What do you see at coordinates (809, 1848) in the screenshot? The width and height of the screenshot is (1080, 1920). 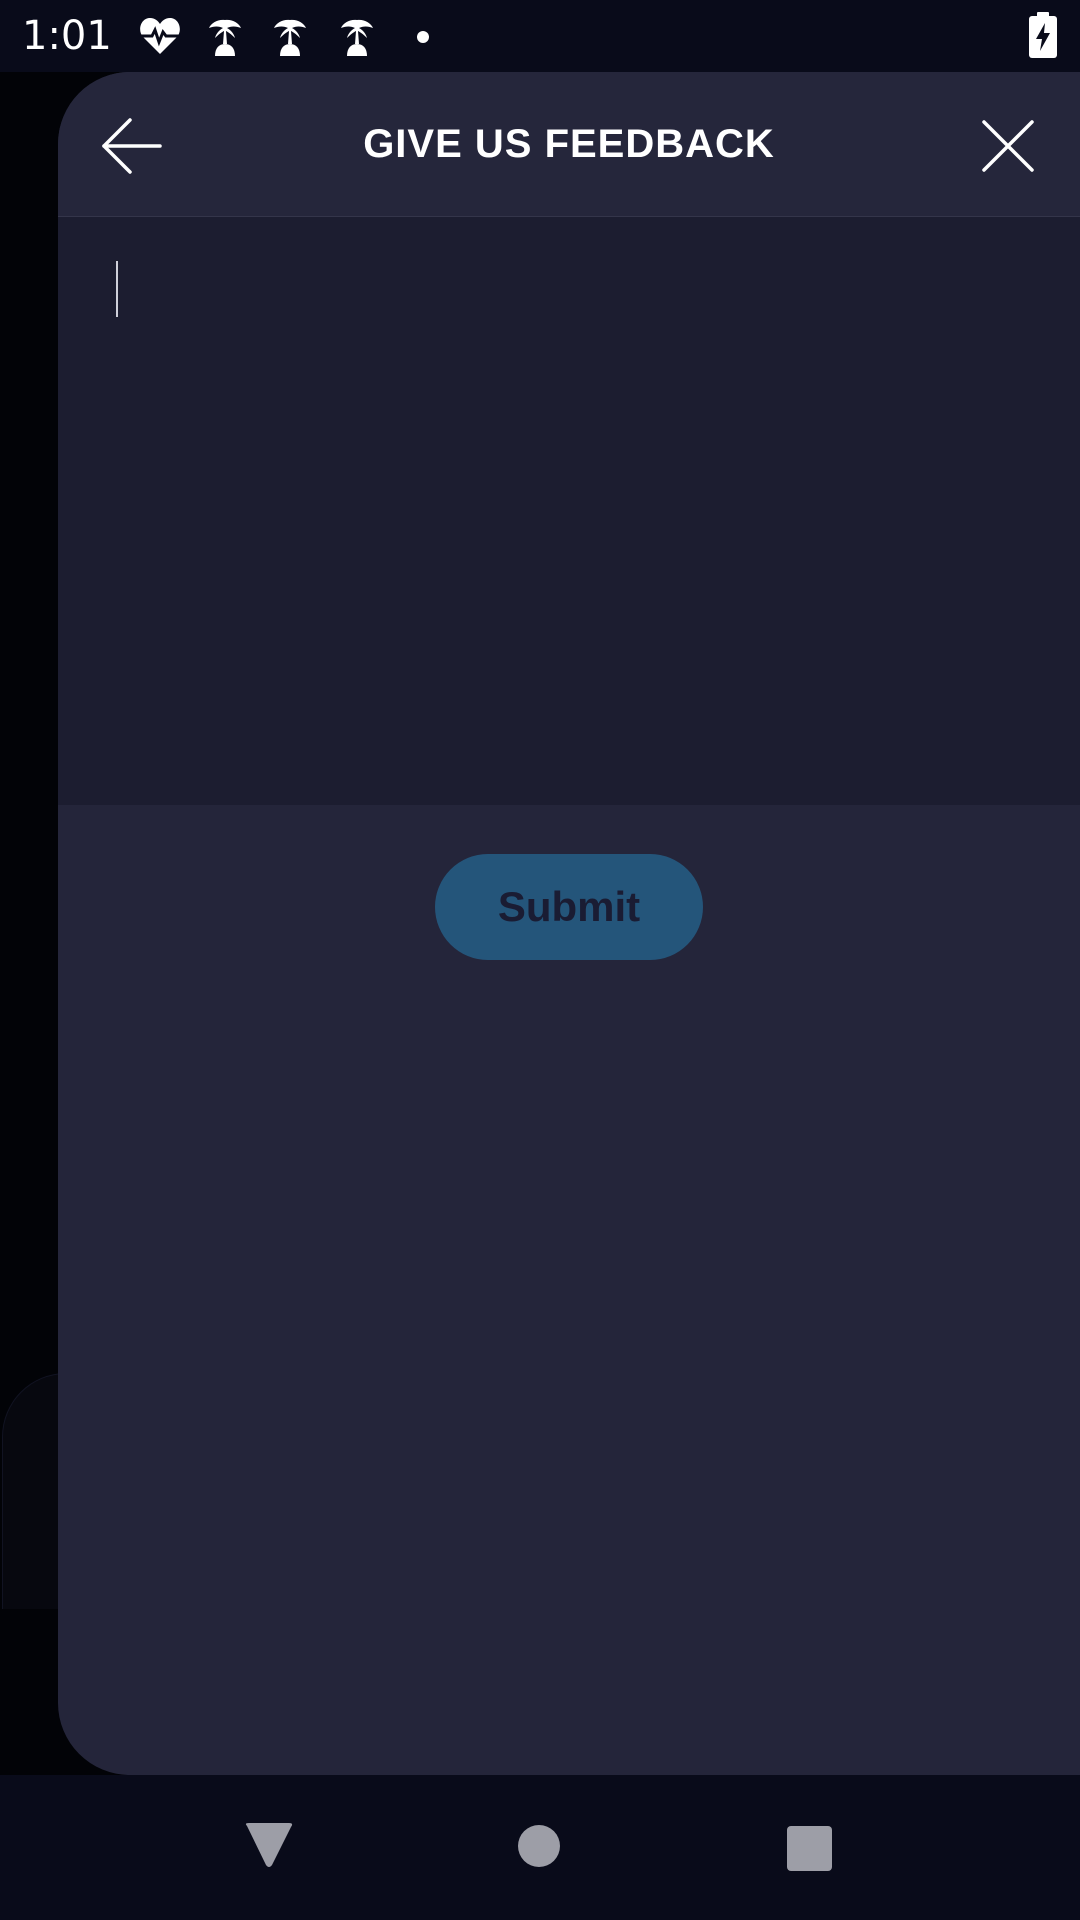 I see `nav-recents-icon` at bounding box center [809, 1848].